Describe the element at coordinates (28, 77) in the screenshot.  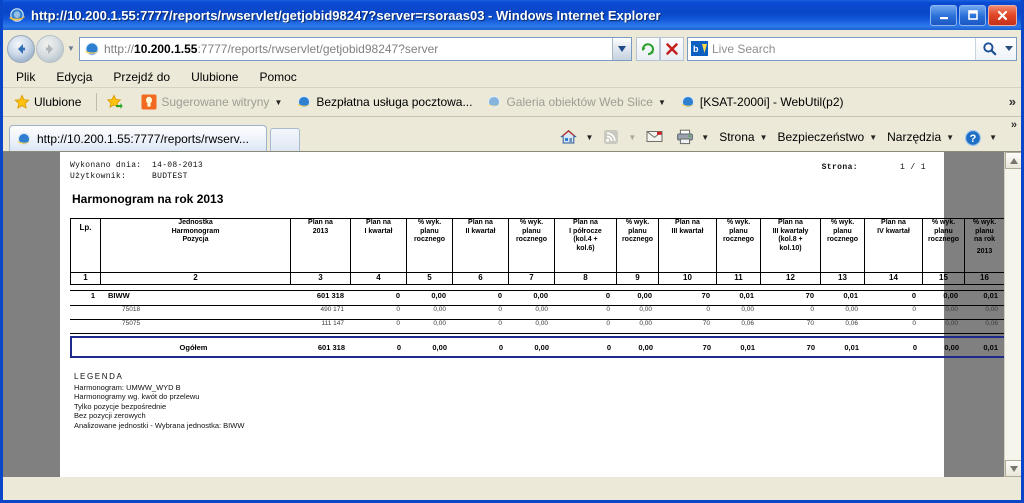
I see `menu-item-plik: Plik` at that location.